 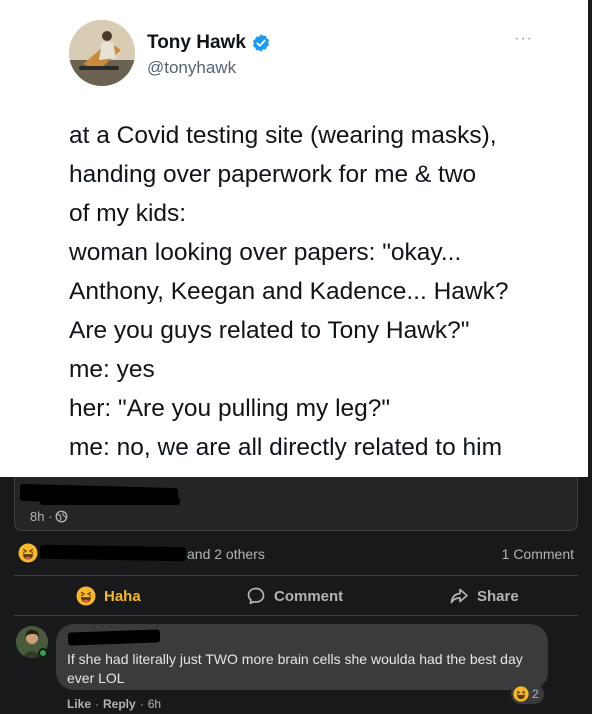 I want to click on tweet-line: of my kids:, so click(x=128, y=213).